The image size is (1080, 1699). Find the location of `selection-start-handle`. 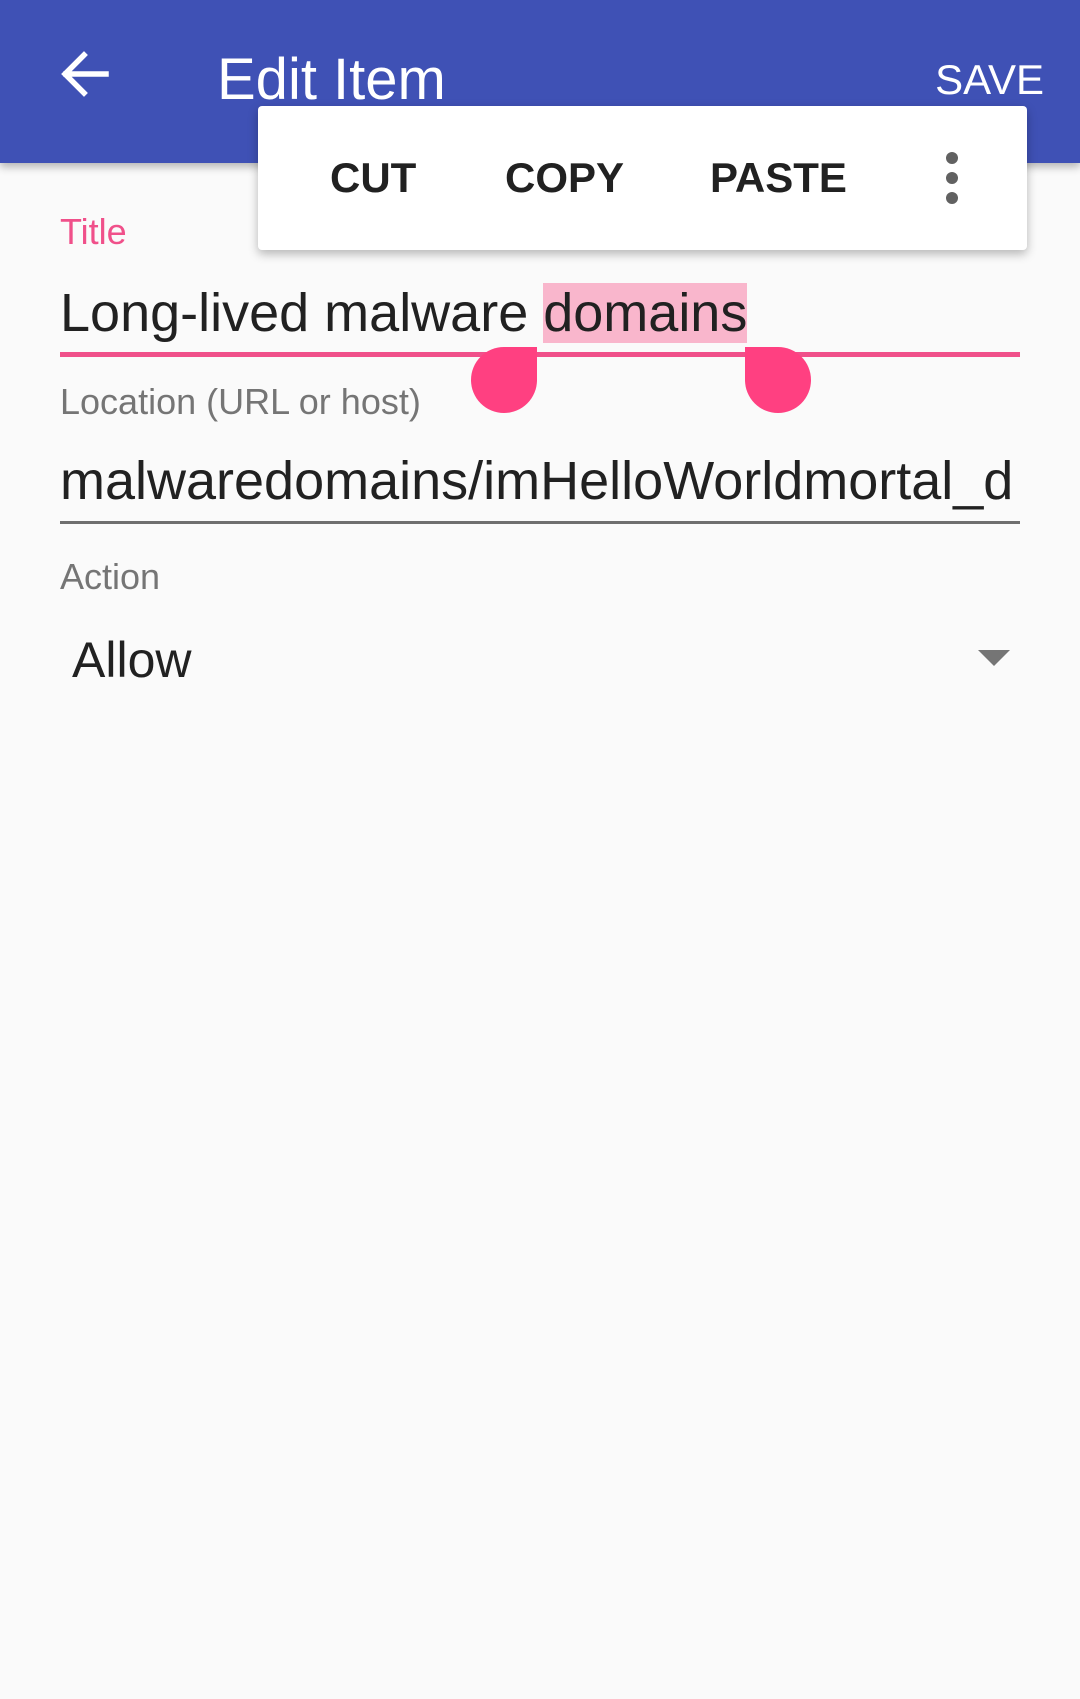

selection-start-handle is located at coordinates (504, 380).